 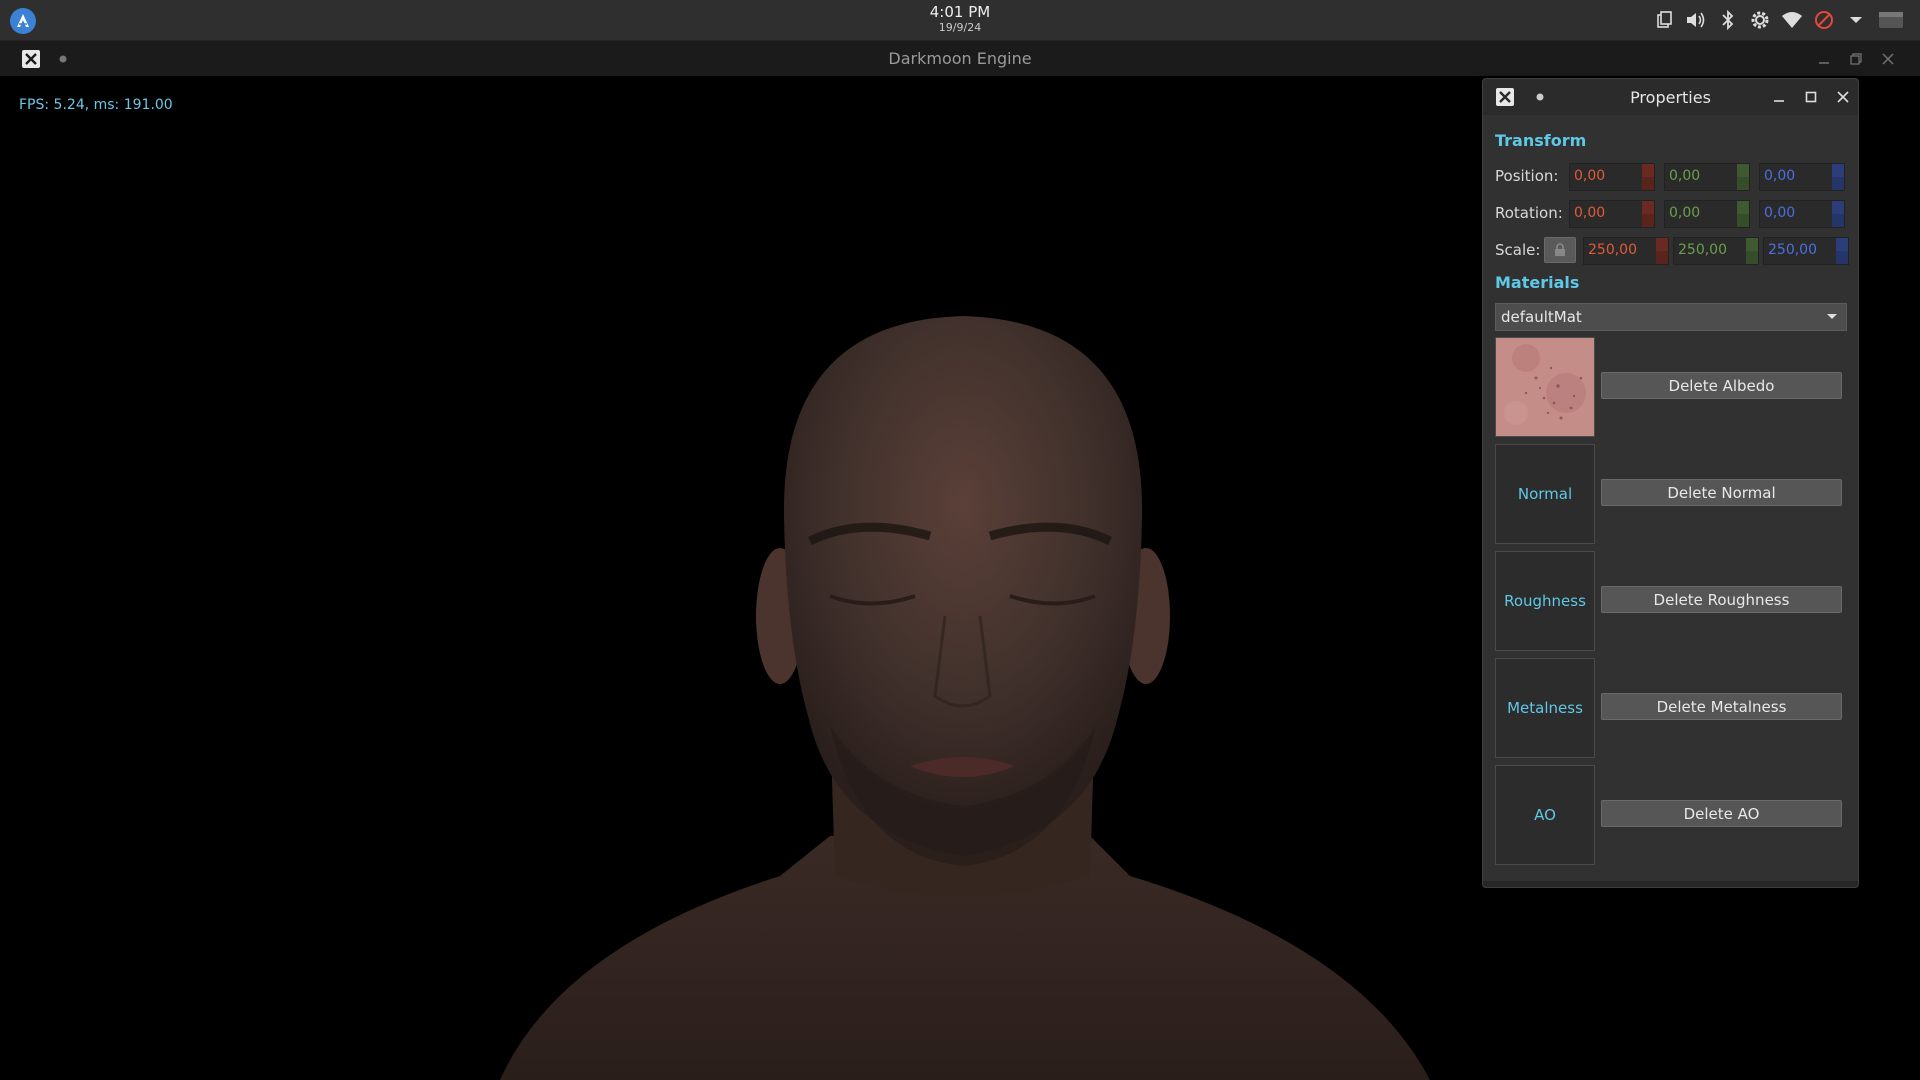 What do you see at coordinates (1792, 20) in the screenshot?
I see `wifi-icon` at bounding box center [1792, 20].